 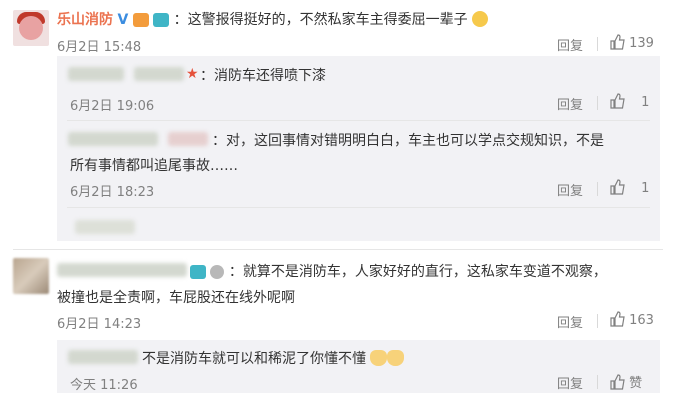 I want to click on like-button: 139, so click(x=631, y=42).